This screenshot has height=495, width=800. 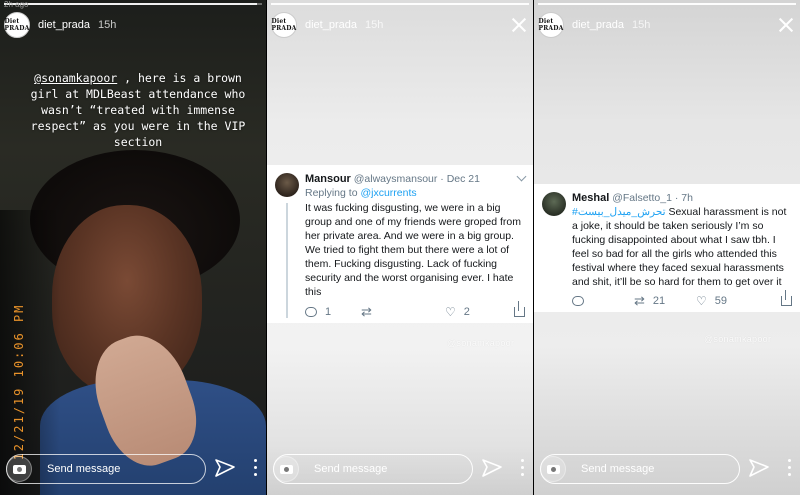 What do you see at coordinates (619, 212) in the screenshot?
I see `hashtag-link: #تحرش_ميدل_بيست` at bounding box center [619, 212].